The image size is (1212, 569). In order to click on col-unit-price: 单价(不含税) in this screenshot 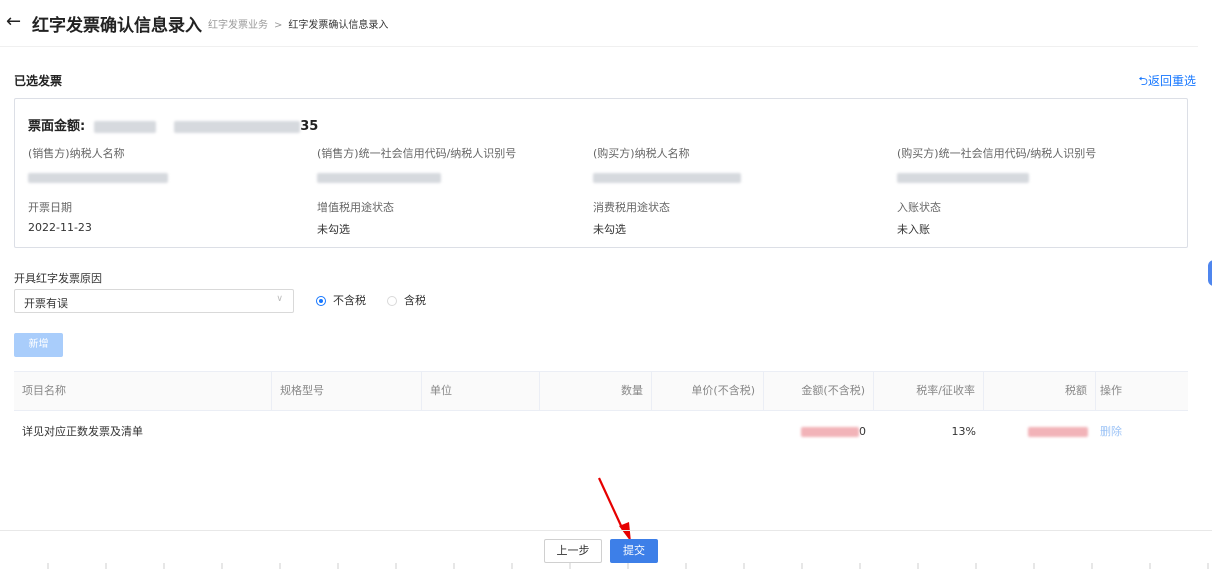, I will do `click(708, 391)`.